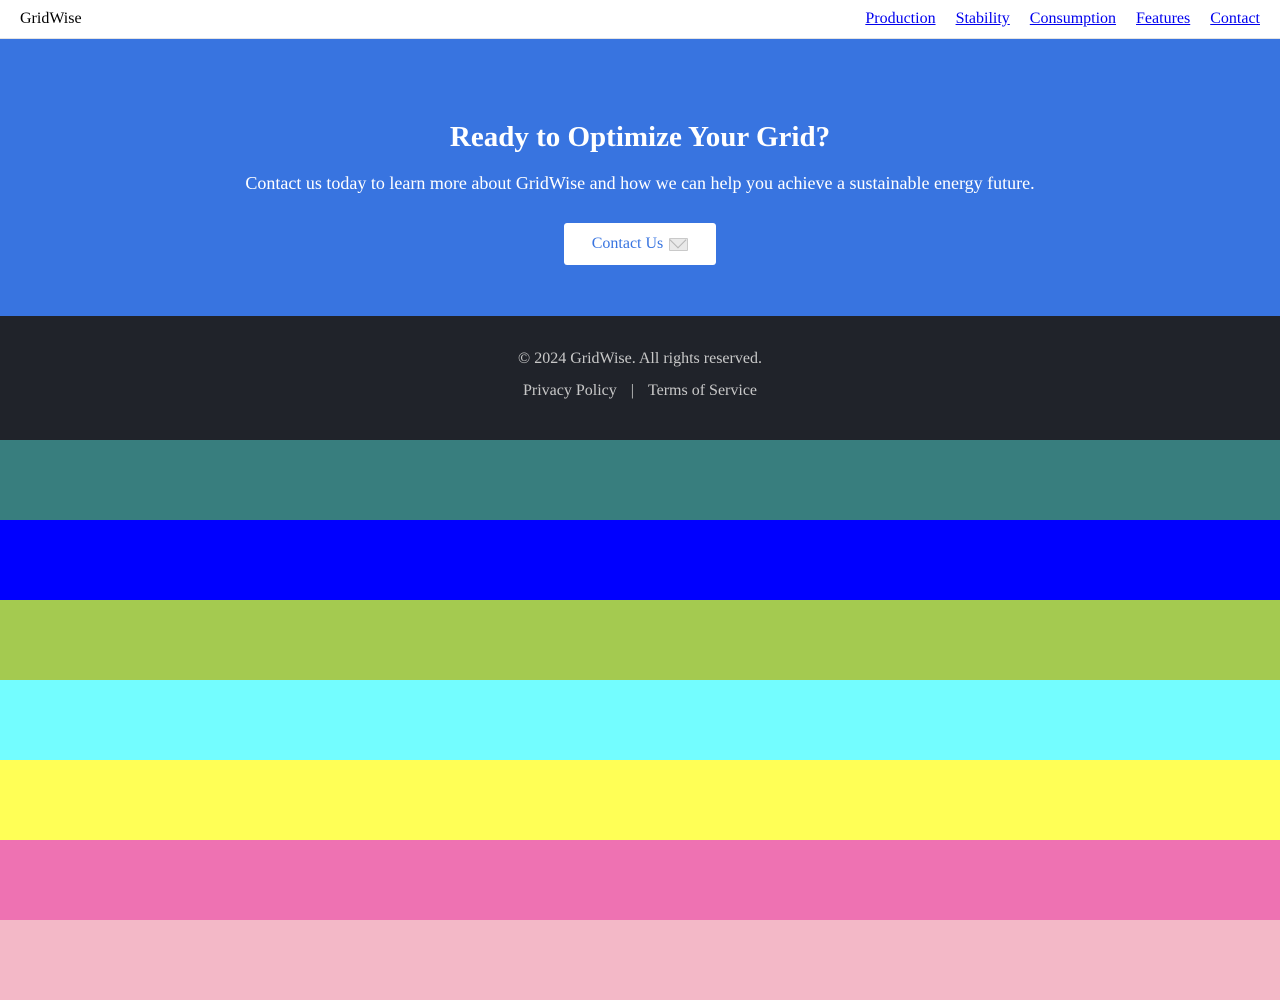 The height and width of the screenshot is (1000, 1280). Describe the element at coordinates (640, 137) in the screenshot. I see `cta-heading: Ready to Optimize Your Grid?` at that location.